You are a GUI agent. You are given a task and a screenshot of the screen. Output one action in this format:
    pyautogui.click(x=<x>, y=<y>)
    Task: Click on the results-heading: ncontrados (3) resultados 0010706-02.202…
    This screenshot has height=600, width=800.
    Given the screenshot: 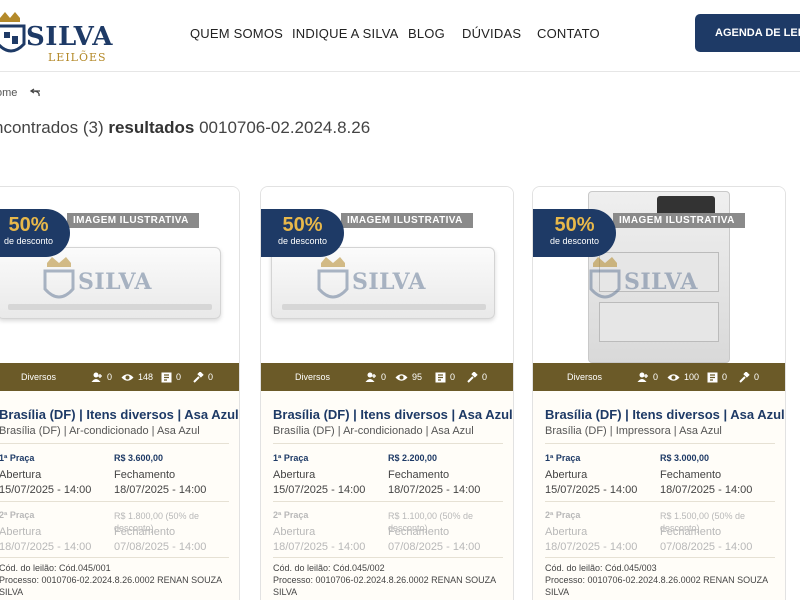 What is the action you would take?
    pyautogui.click(x=185, y=128)
    